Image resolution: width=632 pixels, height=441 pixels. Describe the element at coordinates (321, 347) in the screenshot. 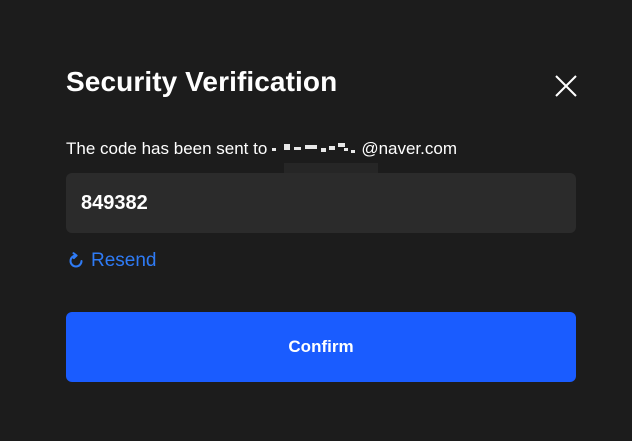

I see `confirm-button: Confirm` at that location.